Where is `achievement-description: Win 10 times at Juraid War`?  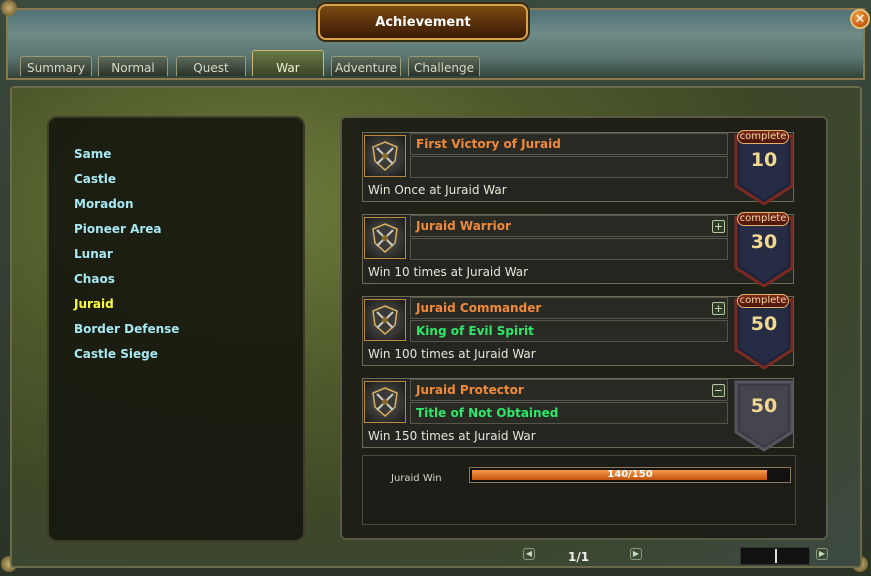
achievement-description: Win 10 times at Juraid War is located at coordinates (448, 272).